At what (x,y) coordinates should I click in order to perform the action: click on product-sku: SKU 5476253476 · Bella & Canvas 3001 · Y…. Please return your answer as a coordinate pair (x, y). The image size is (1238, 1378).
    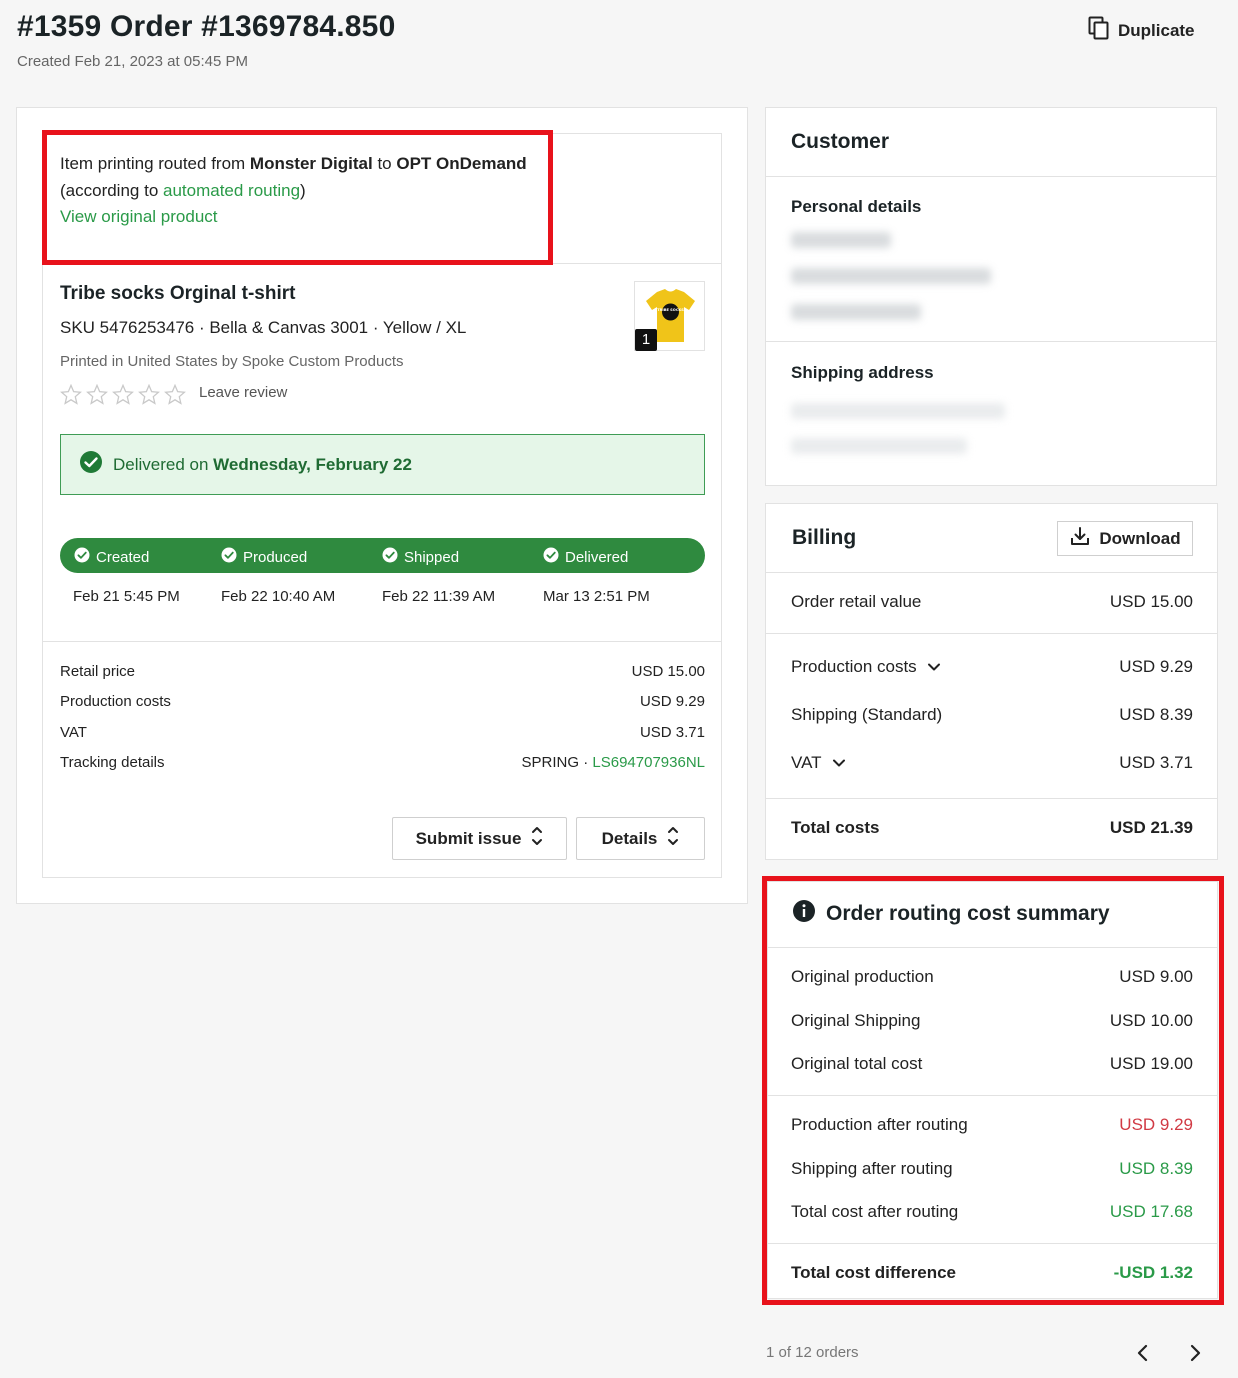
    Looking at the image, I should click on (263, 327).